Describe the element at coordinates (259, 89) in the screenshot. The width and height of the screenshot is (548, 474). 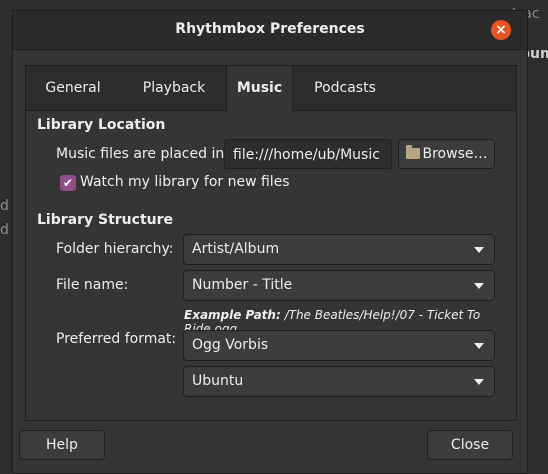
I see `tab-music: Music` at that location.